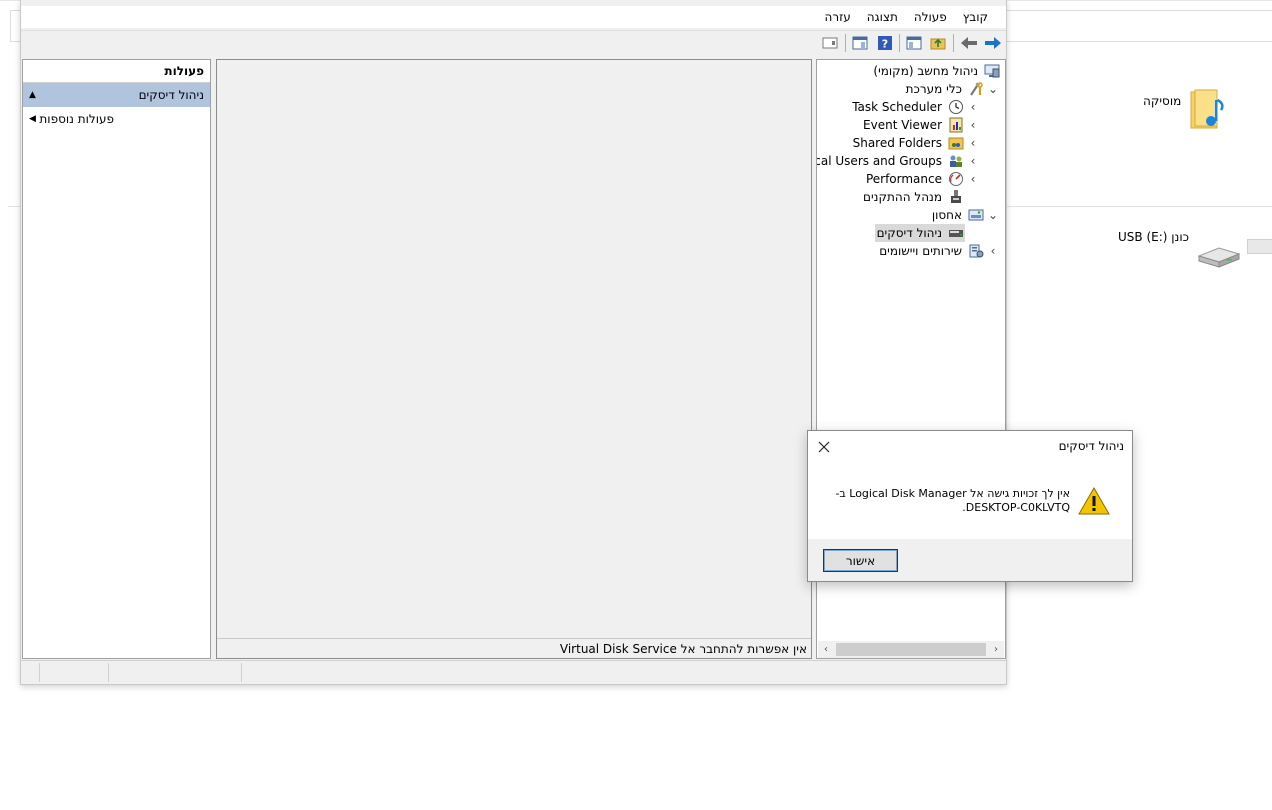 This screenshot has width=1272, height=810. What do you see at coordinates (970, 560) in the screenshot?
I see `dialog-footer: אישור` at bounding box center [970, 560].